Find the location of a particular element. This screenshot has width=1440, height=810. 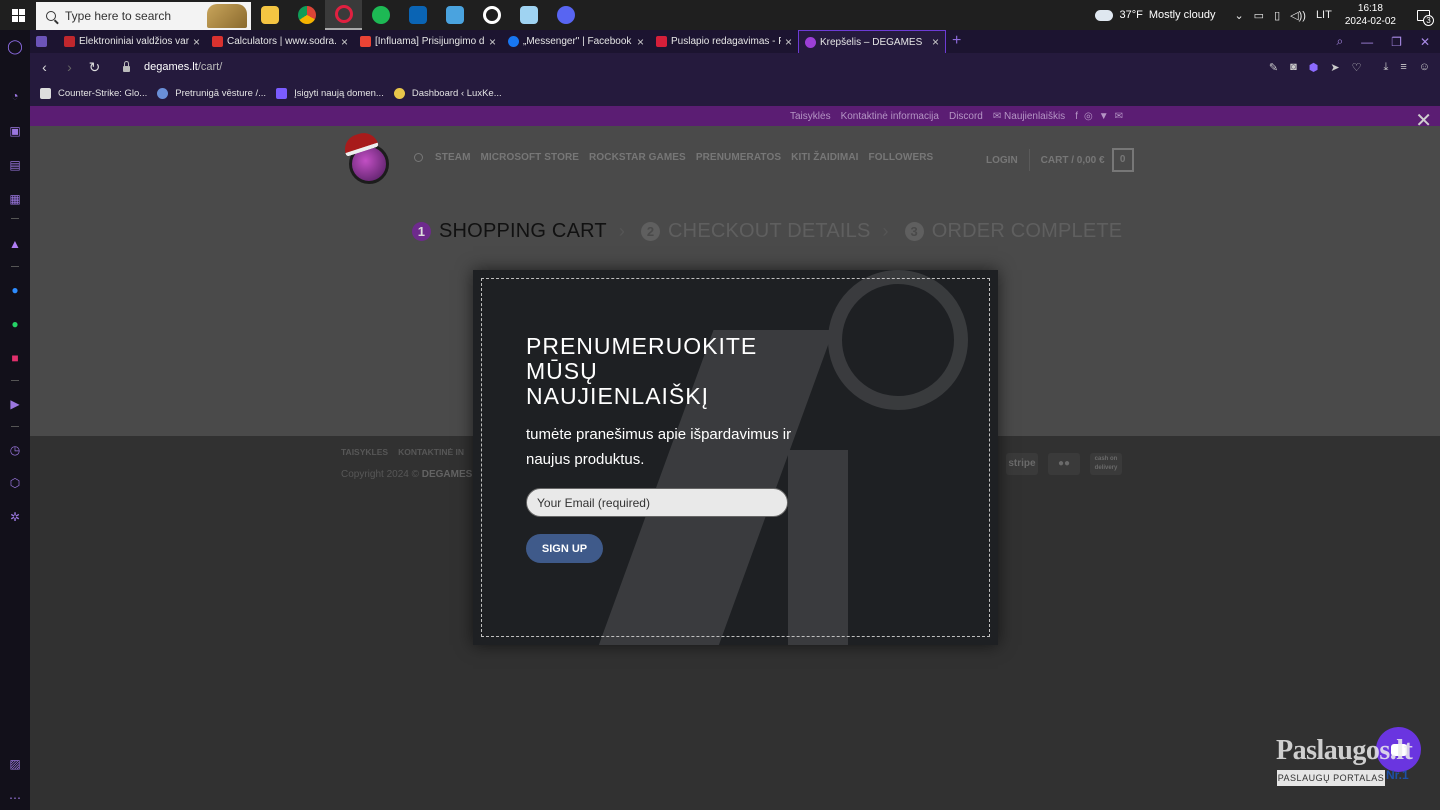

facebook-favicon-icon is located at coordinates (513, 41).